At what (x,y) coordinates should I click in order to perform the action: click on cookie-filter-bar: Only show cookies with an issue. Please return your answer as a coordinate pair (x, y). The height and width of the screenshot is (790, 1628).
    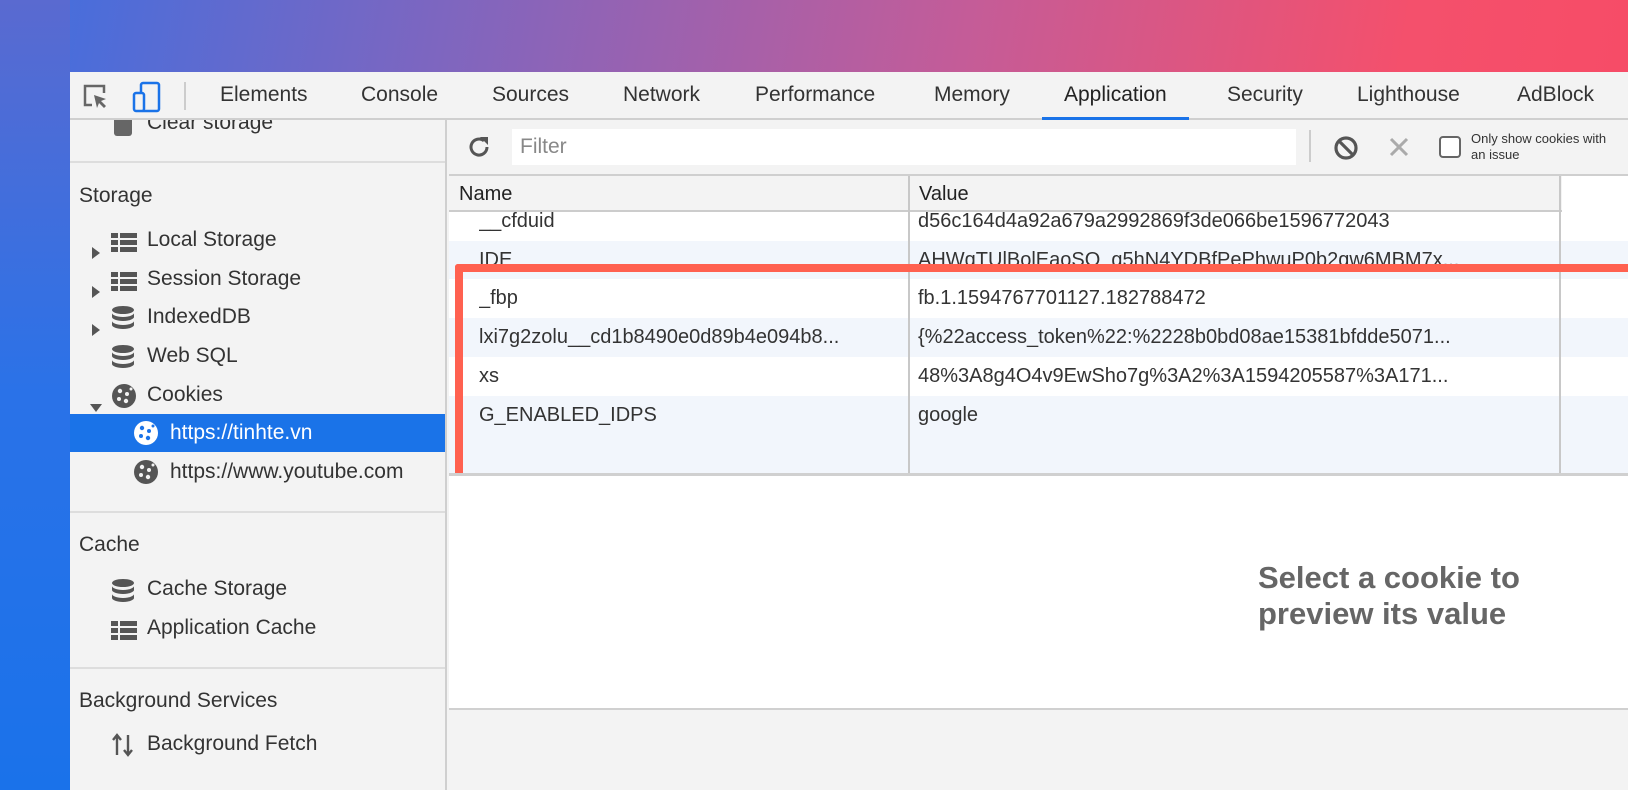
    Looking at the image, I should click on (1038, 148).